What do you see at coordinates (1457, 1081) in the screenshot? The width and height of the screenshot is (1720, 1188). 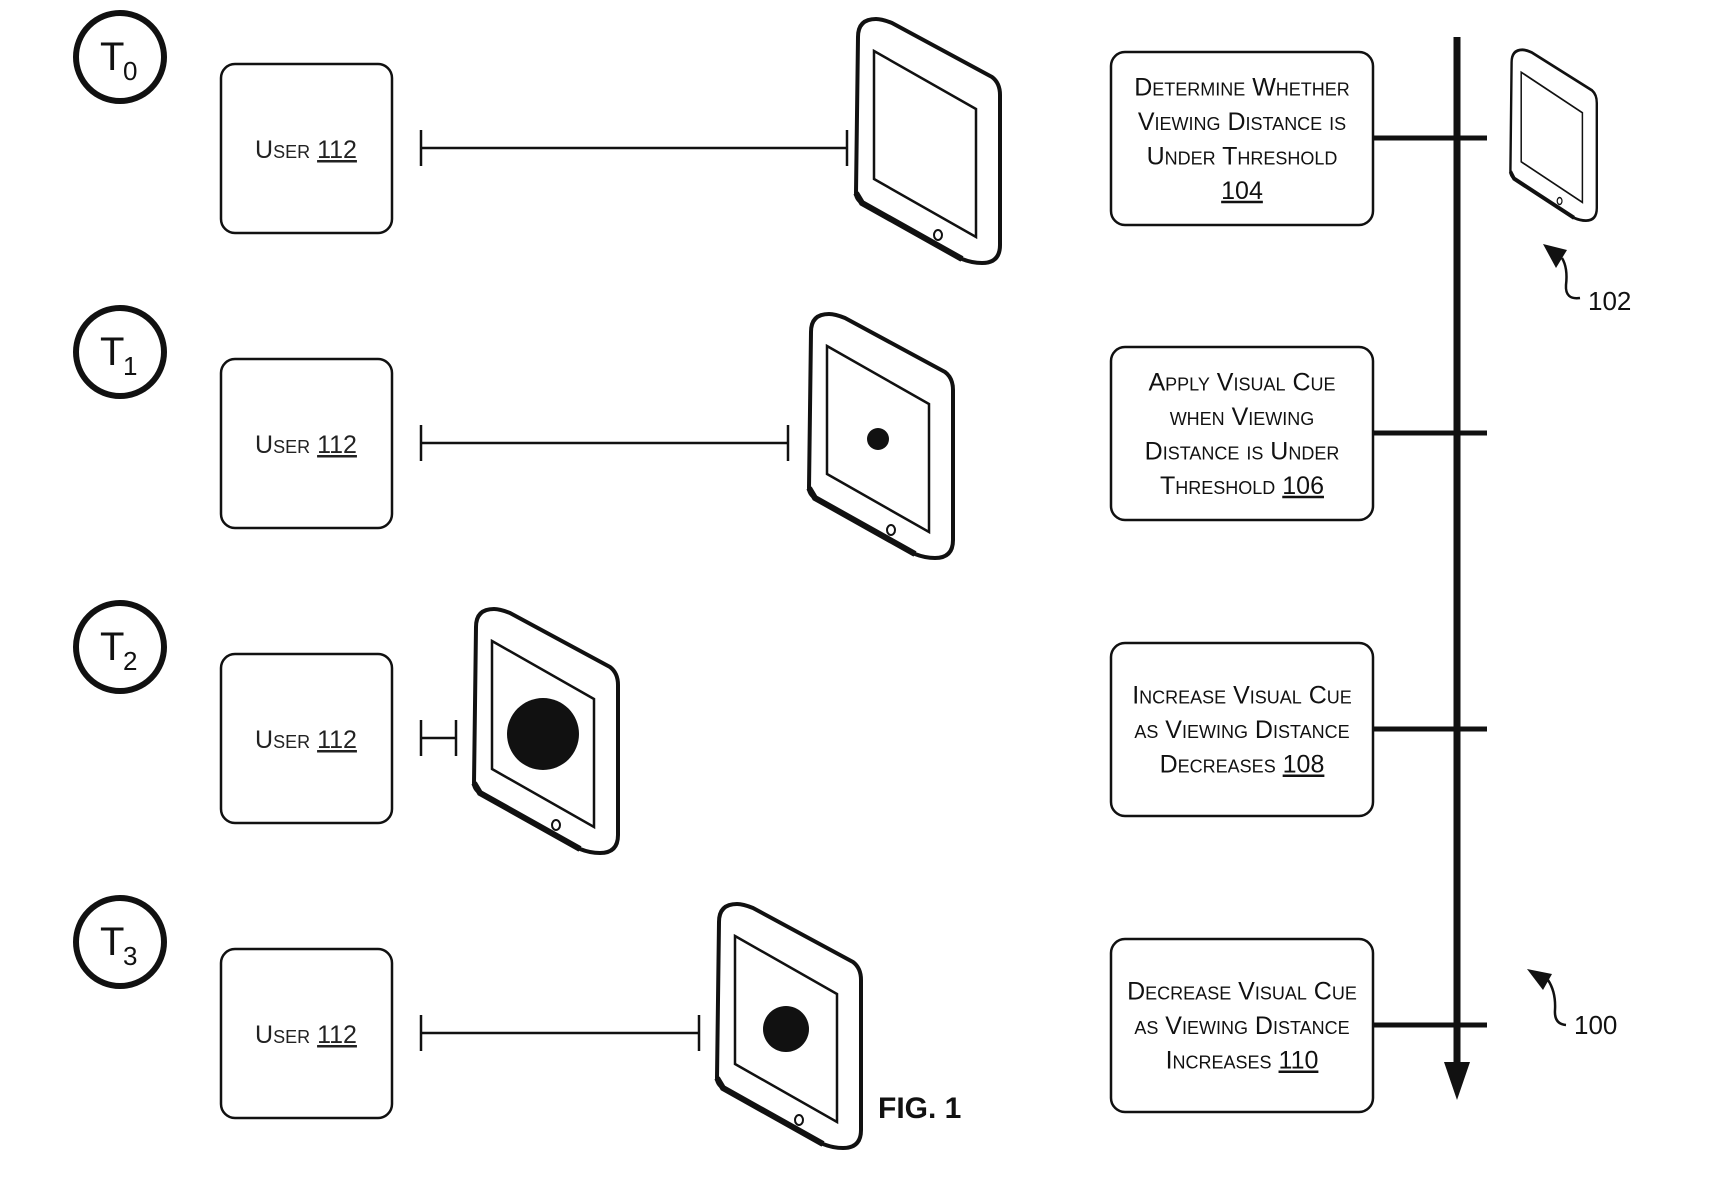 I see `timeline-arrowhead` at bounding box center [1457, 1081].